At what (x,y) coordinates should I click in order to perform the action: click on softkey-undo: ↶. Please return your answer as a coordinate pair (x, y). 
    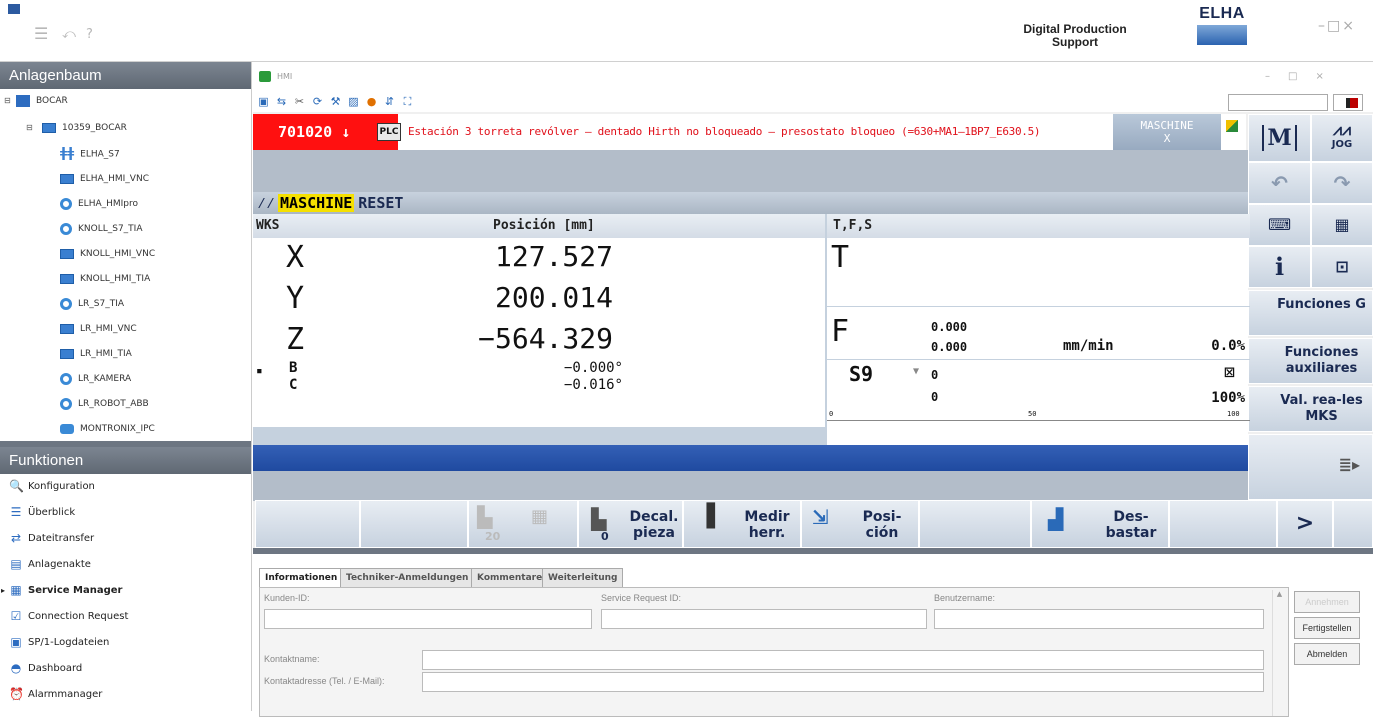
    Looking at the image, I should click on (1279, 183).